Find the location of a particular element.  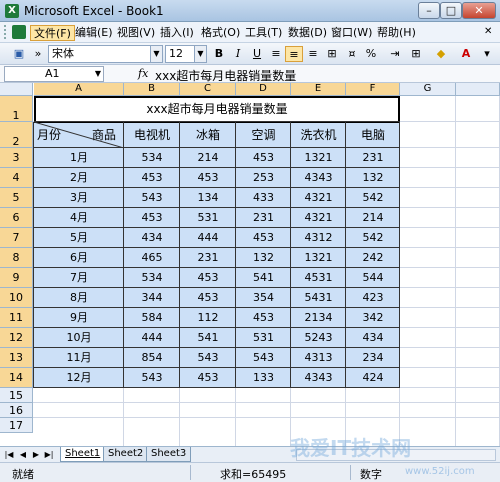

data-cell: 544 is located at coordinates (373, 278).